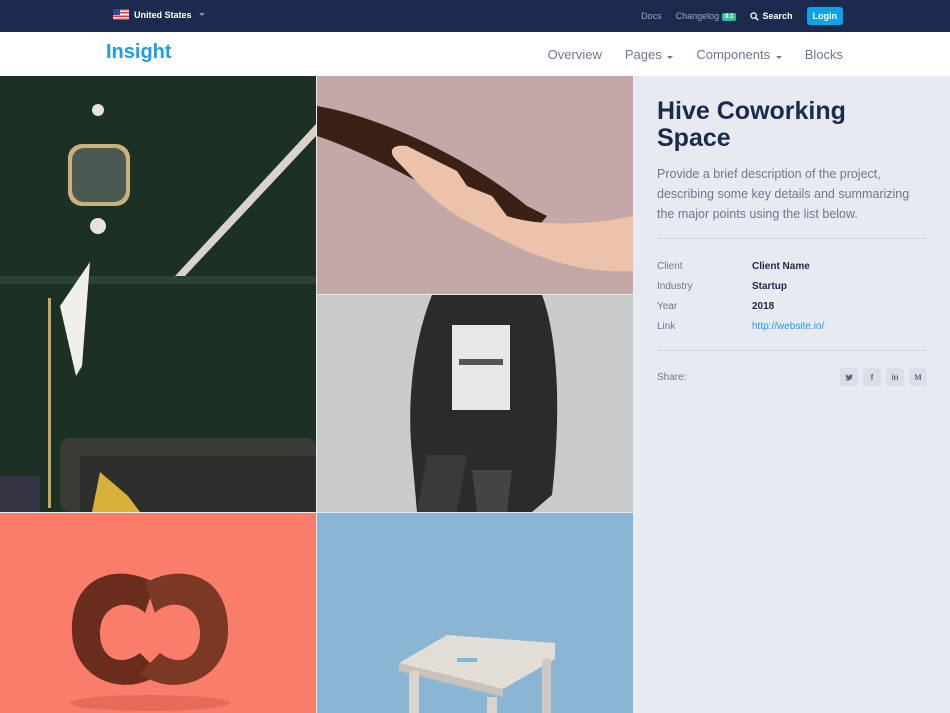  What do you see at coordinates (139, 52) in the screenshot?
I see `brand-logo: Insight` at bounding box center [139, 52].